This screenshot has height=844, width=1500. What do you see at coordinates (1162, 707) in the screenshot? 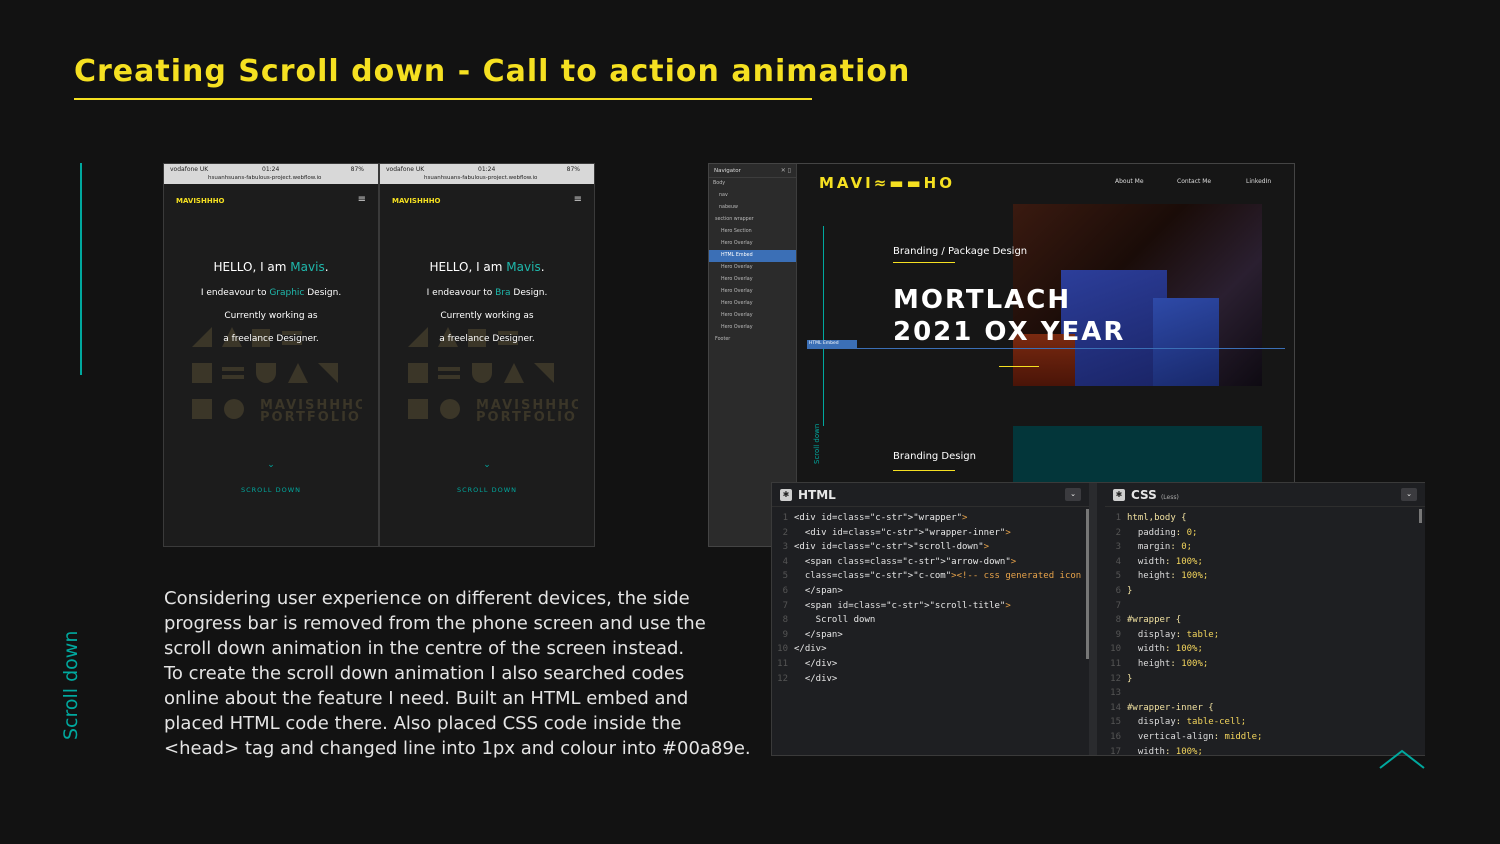
I see `code-line: 14 #wrapper-inner {` at bounding box center [1162, 707].